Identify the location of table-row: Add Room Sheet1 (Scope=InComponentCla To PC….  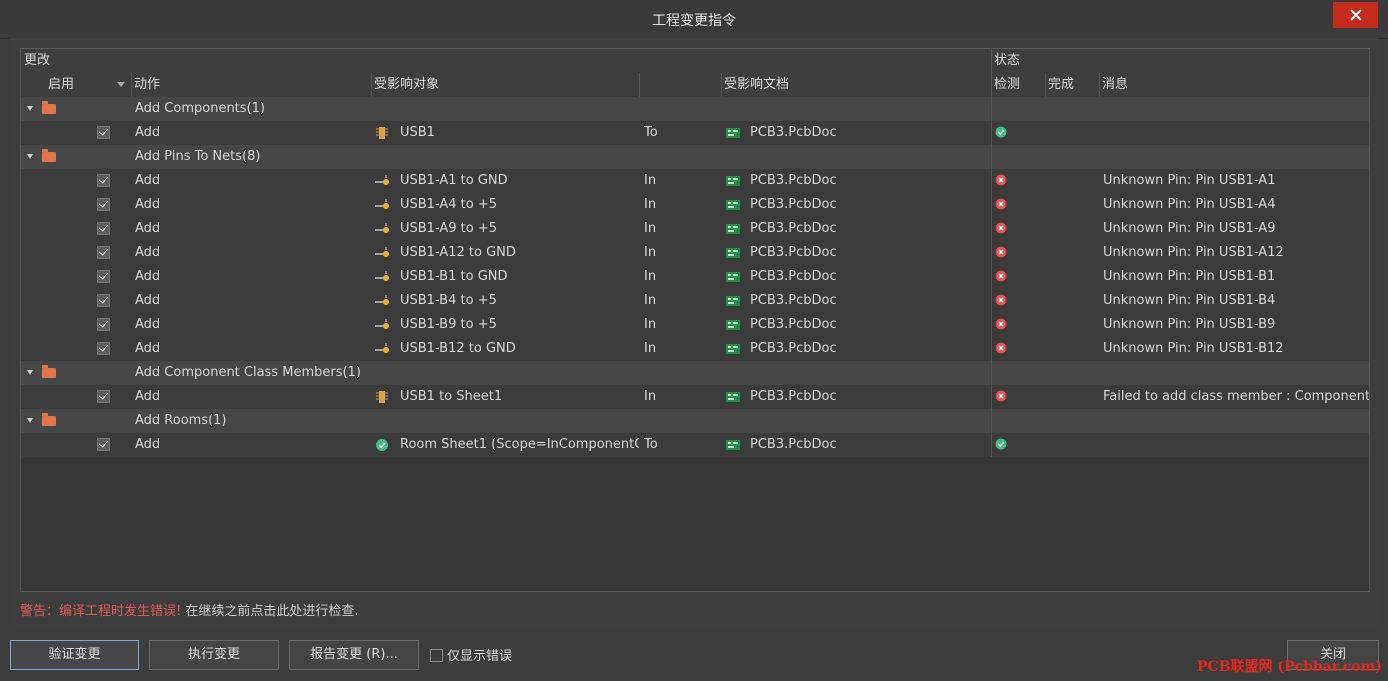
(695, 445).